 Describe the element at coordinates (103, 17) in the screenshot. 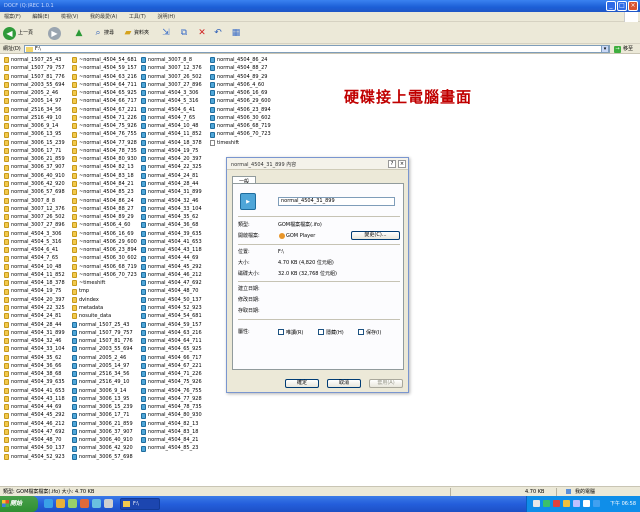

I see `menu-favorites: 我的最愛(A)` at that location.